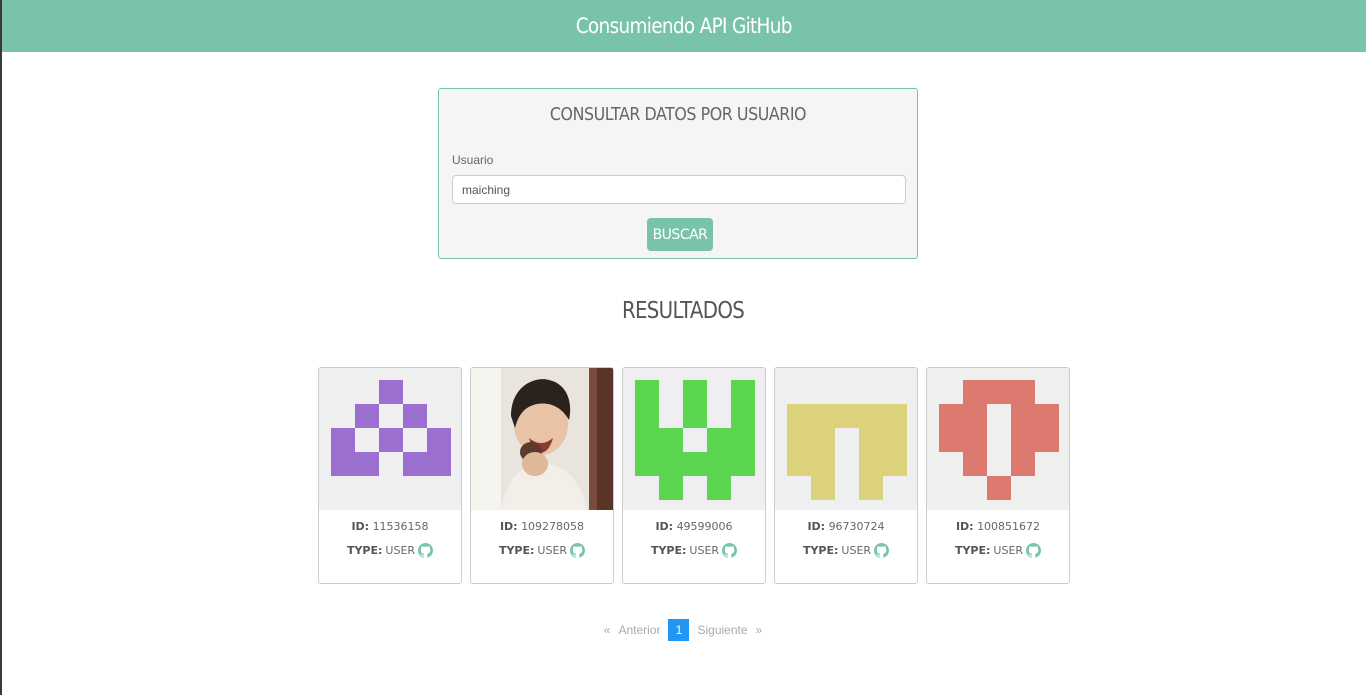 This screenshot has height=695, width=1366. I want to click on user-card: ID: 96730724 TYPE: USER, so click(846, 475).